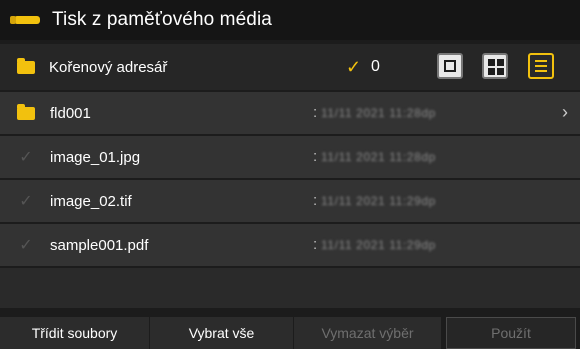 This screenshot has height=349, width=580. Describe the element at coordinates (290, 67) in the screenshot. I see `directory-bar: Kořenový adresář ✓ 0` at that location.